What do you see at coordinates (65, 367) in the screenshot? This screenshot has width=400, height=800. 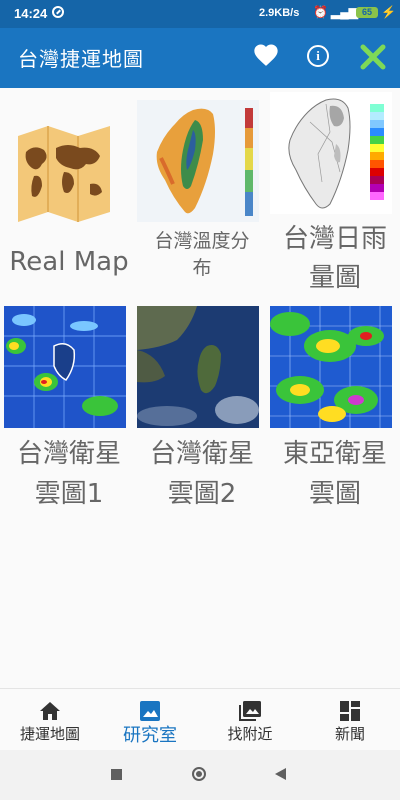 I see `satellite-cloud-thumbnail` at bounding box center [65, 367].